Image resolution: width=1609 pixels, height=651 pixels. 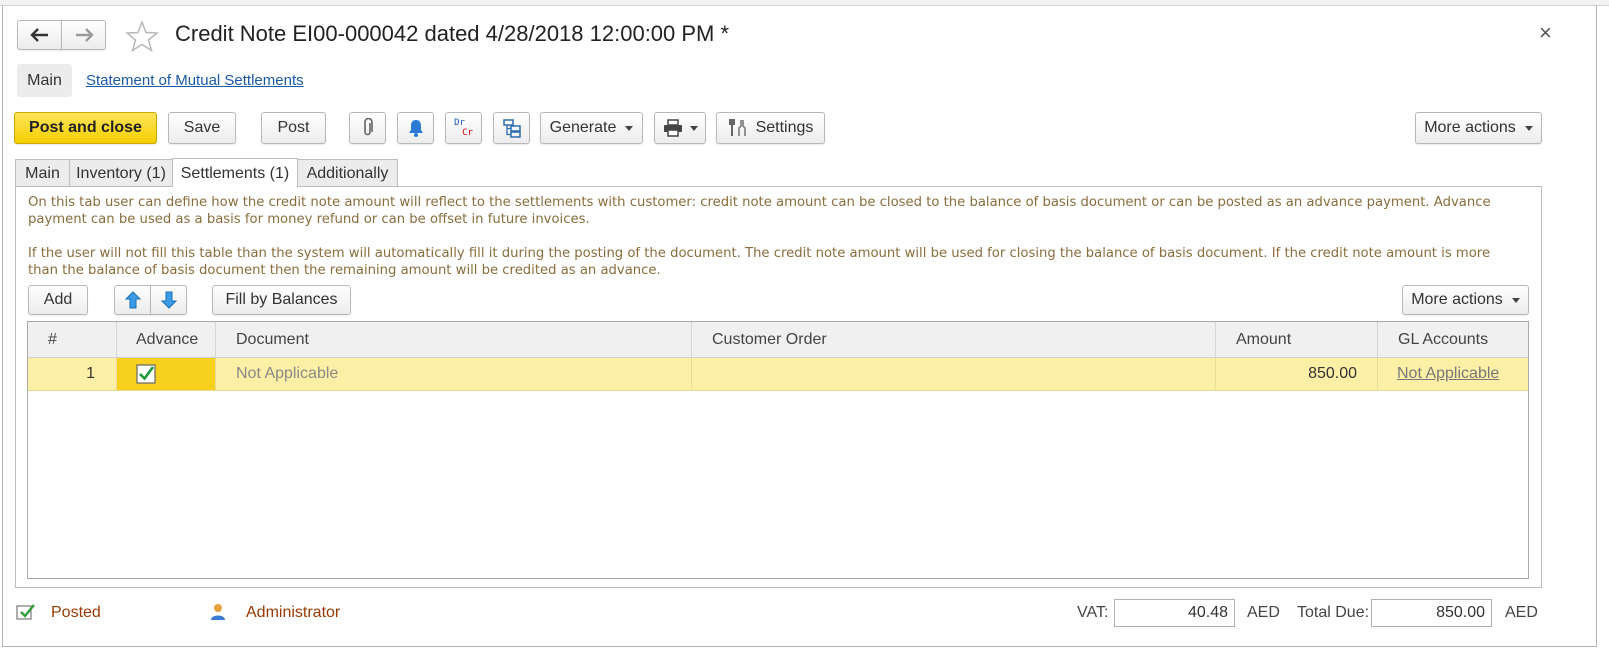 What do you see at coordinates (1470, 127) in the screenshot?
I see `more-actions-label: More actions` at bounding box center [1470, 127].